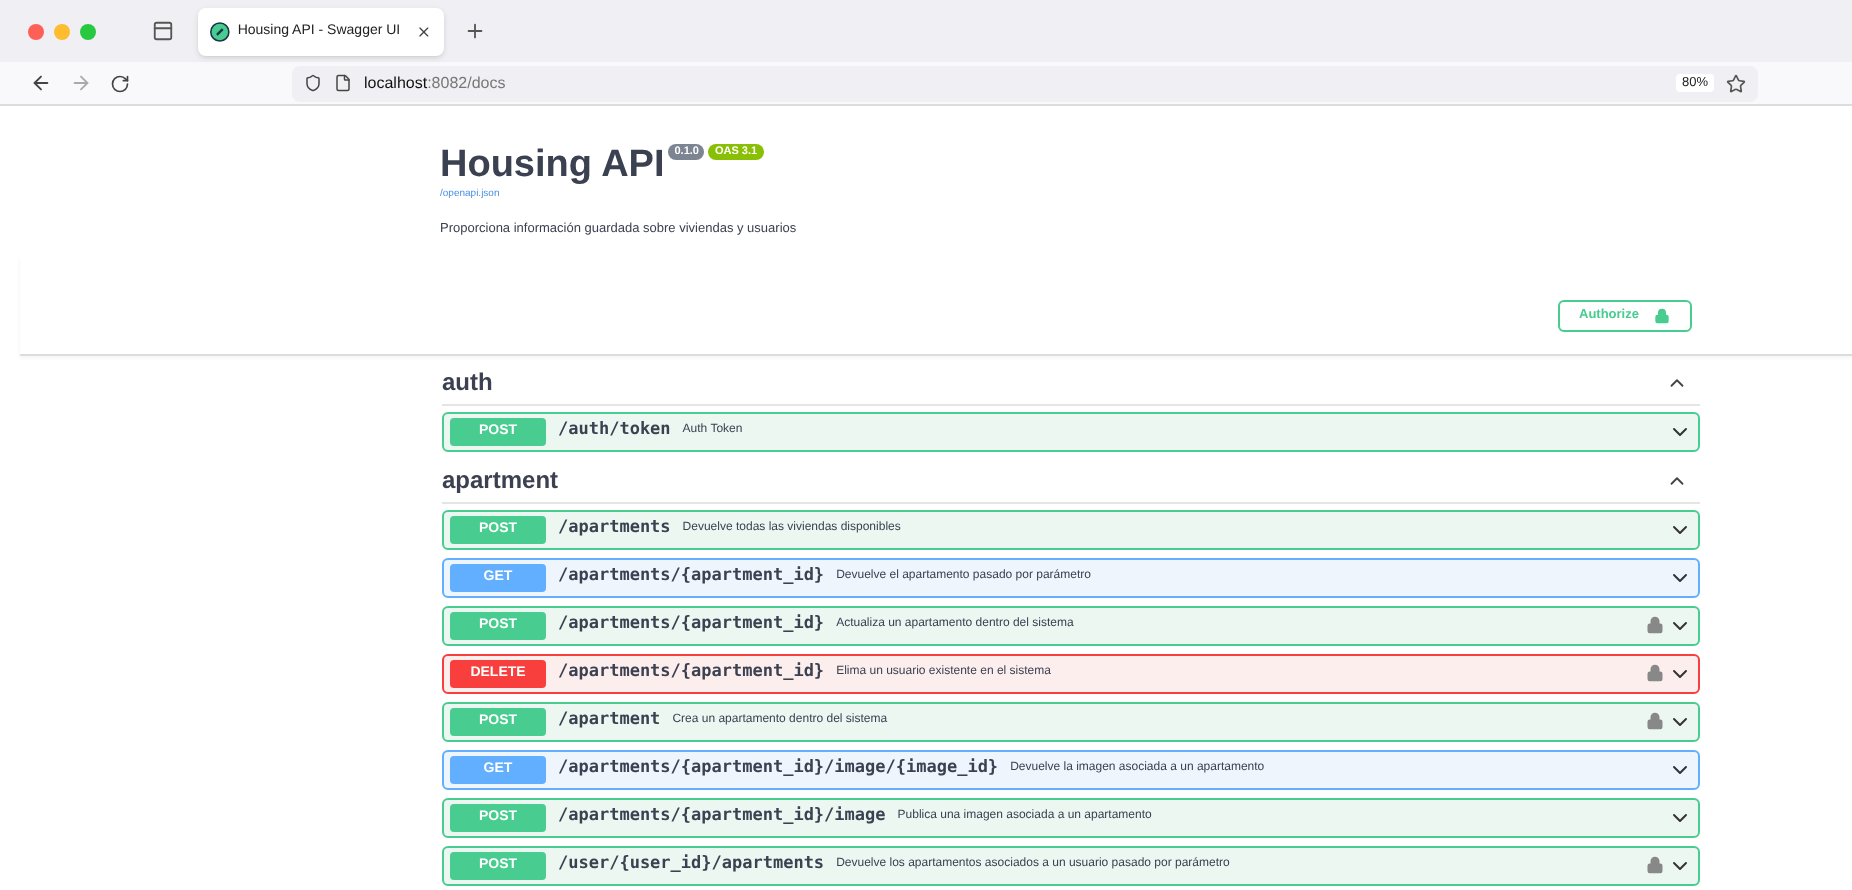 Image resolution: width=1852 pixels, height=890 pixels. What do you see at coordinates (691, 865) in the screenshot?
I see `endpoint-path: /user/{user_id}/apartments` at bounding box center [691, 865].